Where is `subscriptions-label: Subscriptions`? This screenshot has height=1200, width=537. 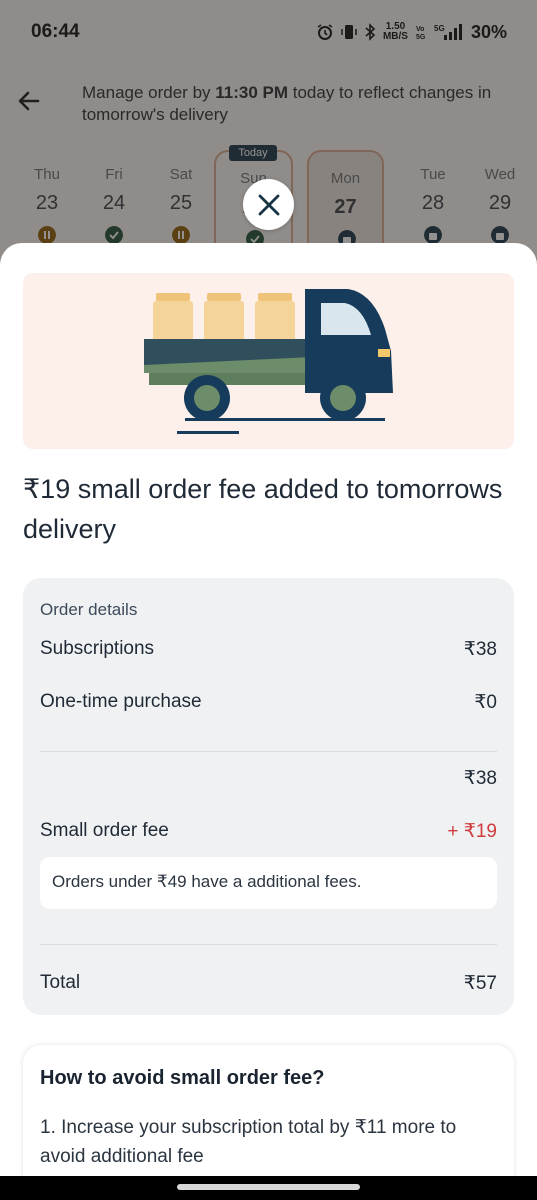 subscriptions-label: Subscriptions is located at coordinates (97, 648).